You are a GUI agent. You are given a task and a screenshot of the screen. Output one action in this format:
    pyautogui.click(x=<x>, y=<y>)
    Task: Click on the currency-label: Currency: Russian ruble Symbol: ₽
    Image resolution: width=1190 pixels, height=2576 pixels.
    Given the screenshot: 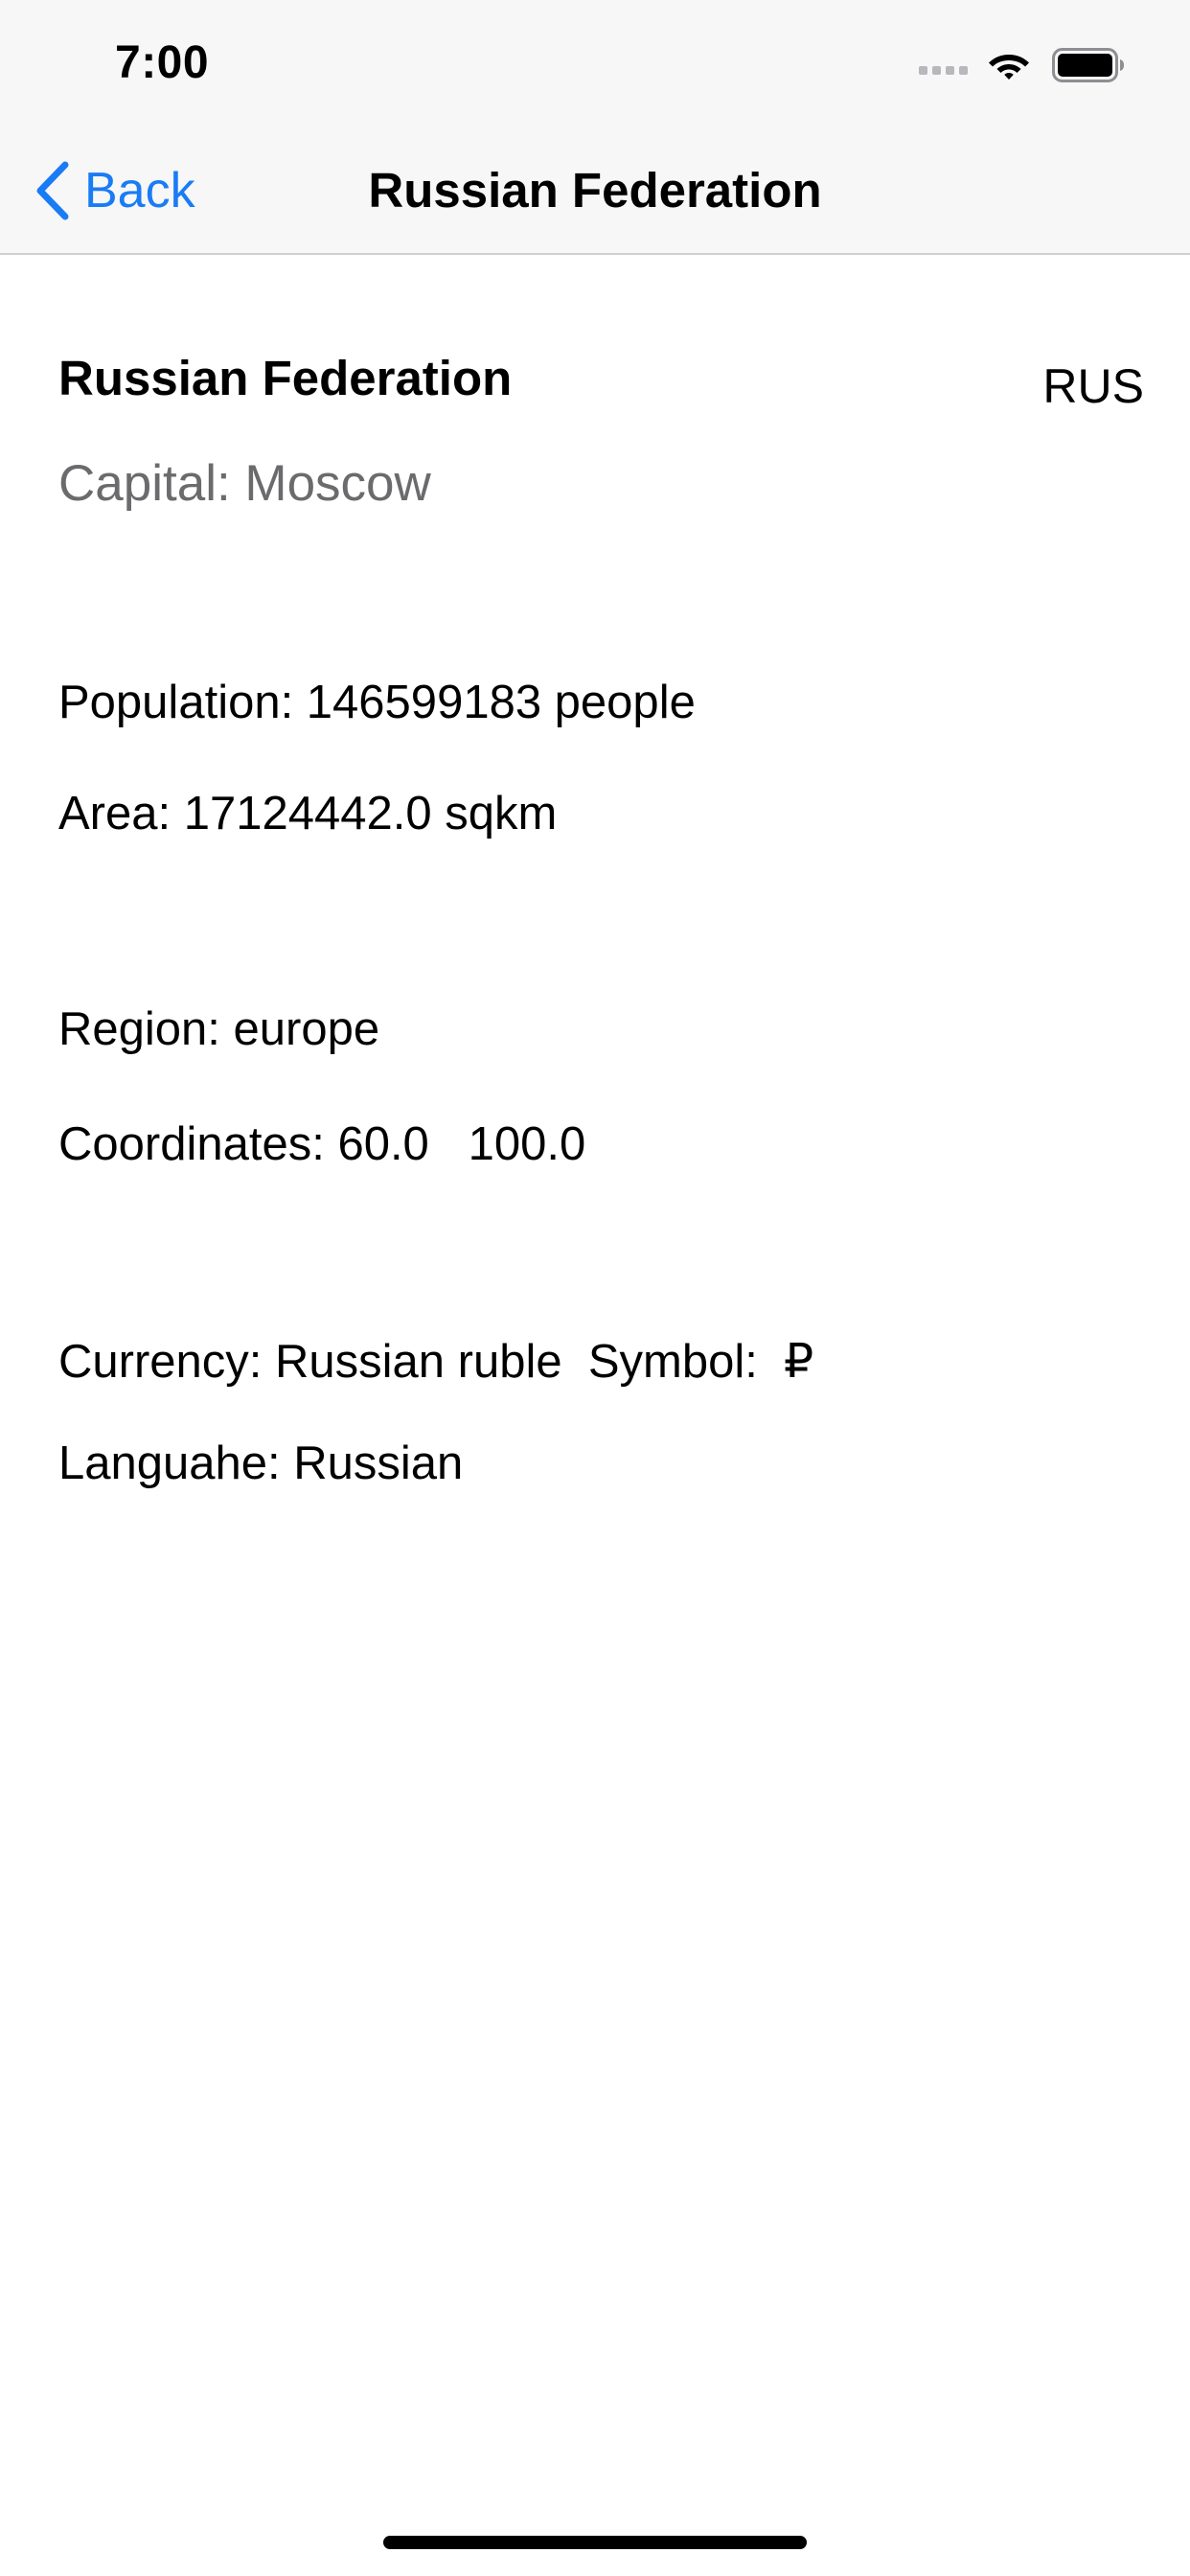 What is the action you would take?
    pyautogui.click(x=436, y=1362)
    